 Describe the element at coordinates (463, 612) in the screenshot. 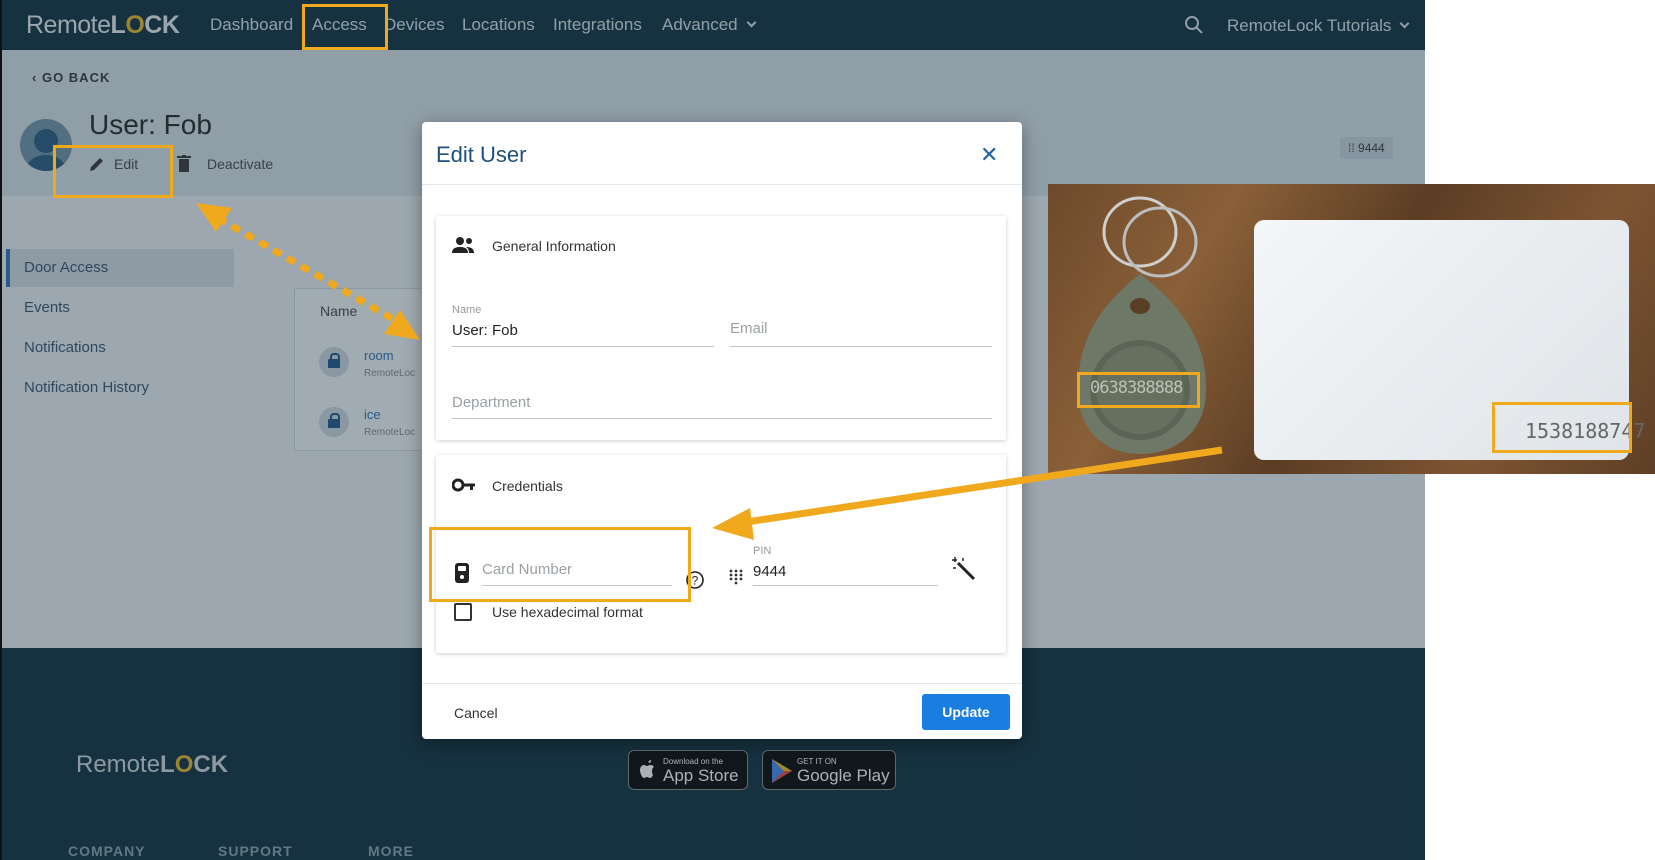

I see `hexadecimal-checkbox` at that location.